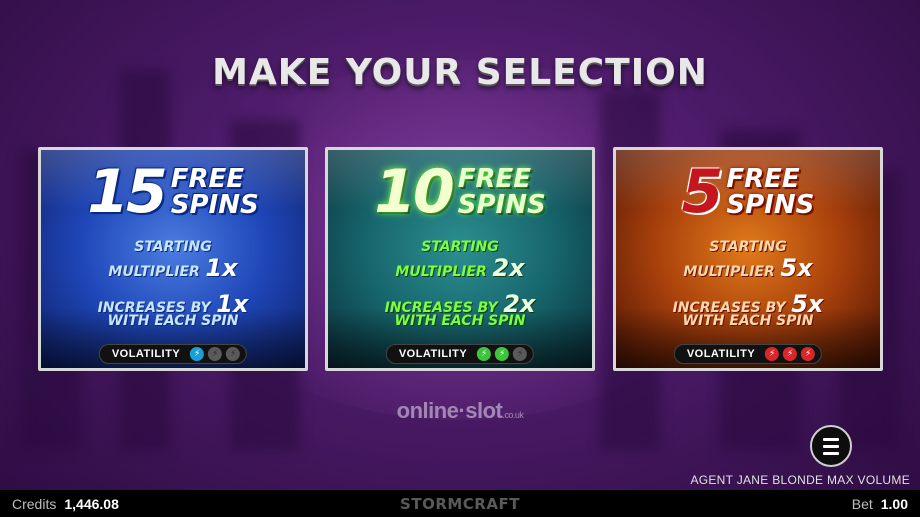 The image size is (920, 517). I want to click on spins-heading: 5 FREE SPINS, so click(748, 192).